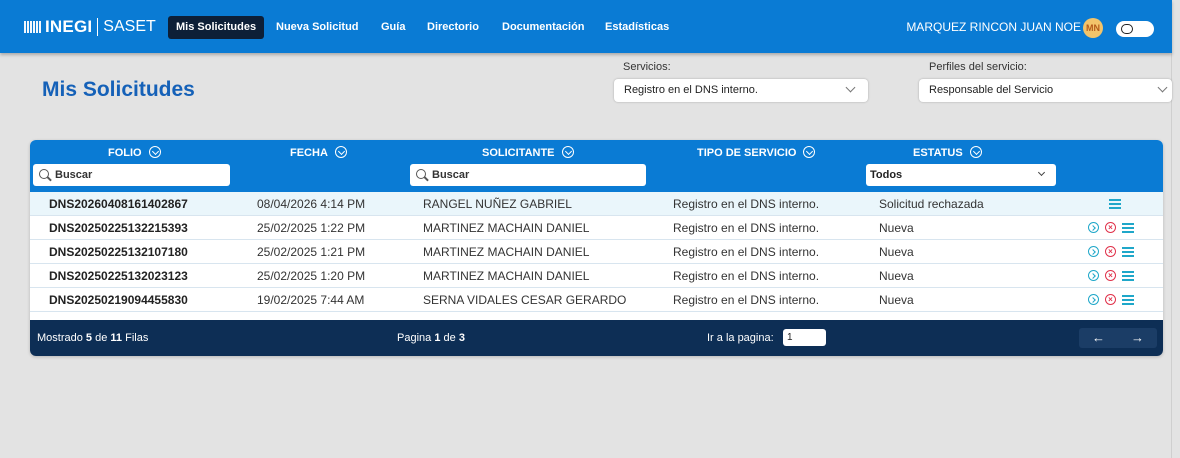 This screenshot has width=1180, height=458. What do you see at coordinates (451, 175) in the screenshot?
I see `search-placeholder: Buscar` at bounding box center [451, 175].